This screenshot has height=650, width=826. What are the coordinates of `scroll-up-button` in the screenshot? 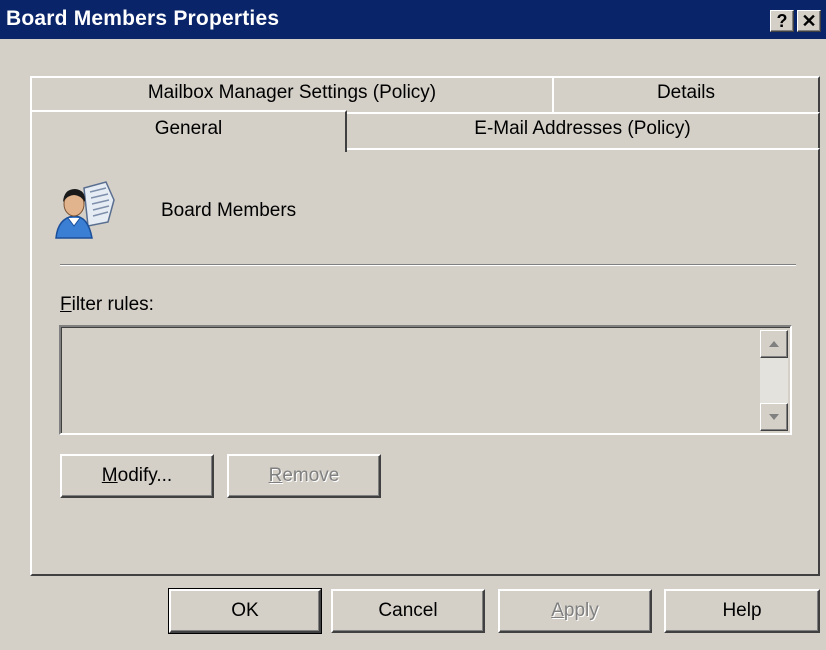 It's located at (774, 344).